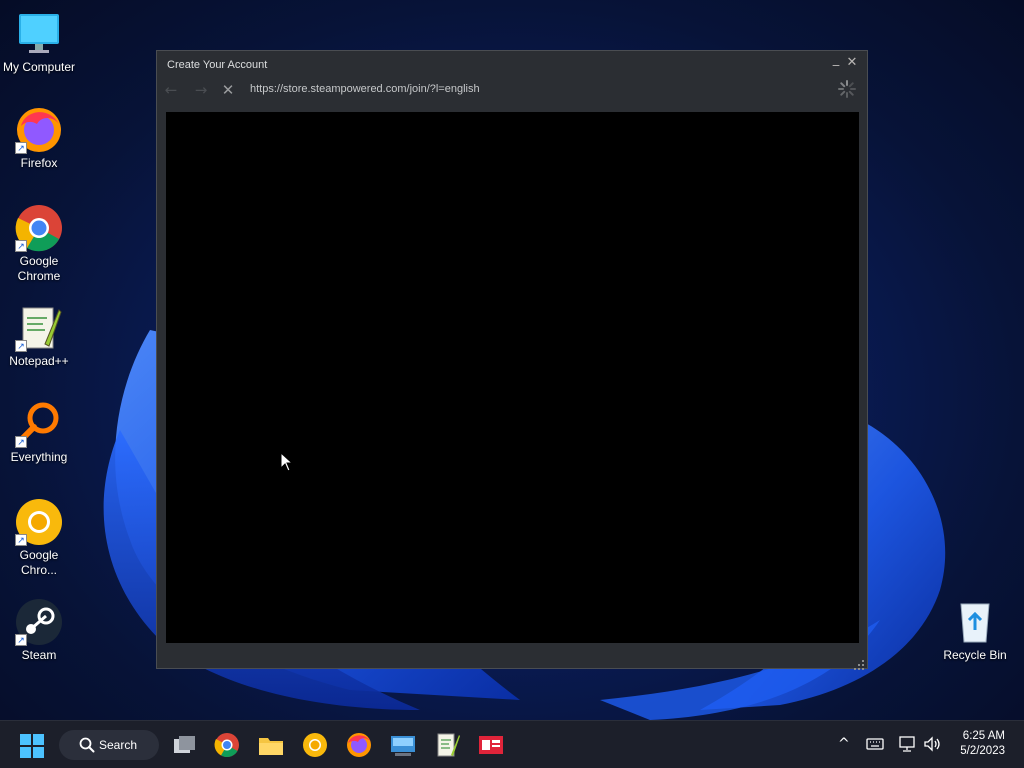  What do you see at coordinates (201, 90) in the screenshot?
I see `forward-button: →` at bounding box center [201, 90].